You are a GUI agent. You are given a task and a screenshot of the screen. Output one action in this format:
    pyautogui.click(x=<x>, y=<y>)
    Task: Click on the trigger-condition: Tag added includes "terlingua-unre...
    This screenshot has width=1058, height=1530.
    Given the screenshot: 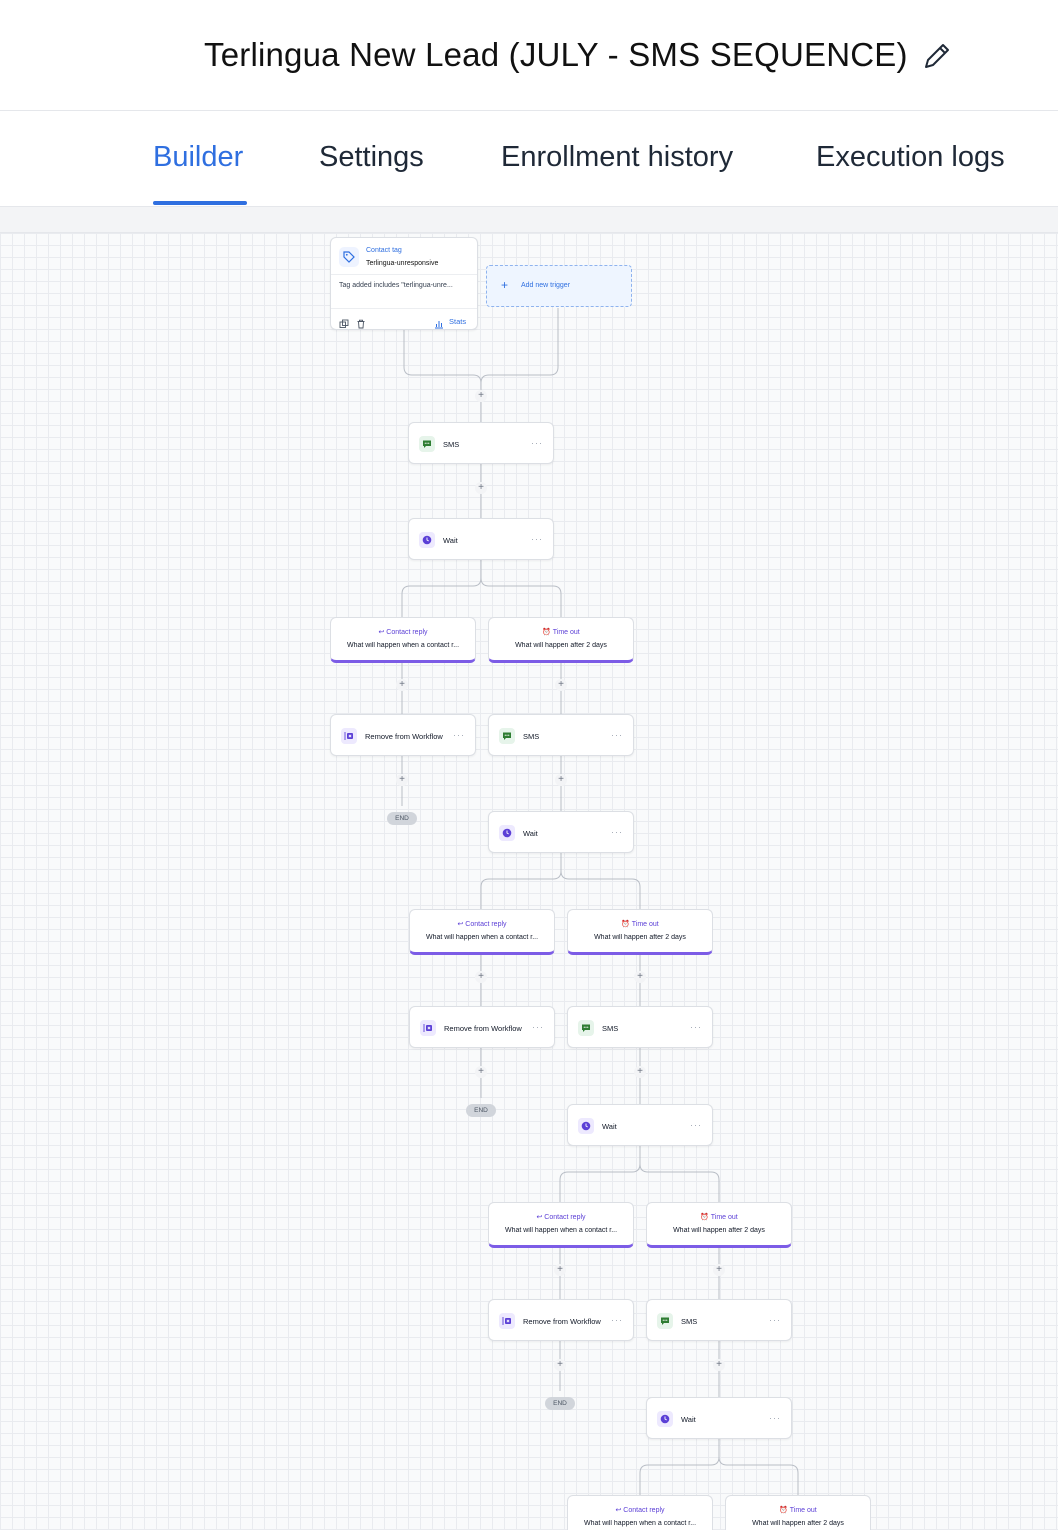 What is the action you would take?
    pyautogui.click(x=396, y=285)
    